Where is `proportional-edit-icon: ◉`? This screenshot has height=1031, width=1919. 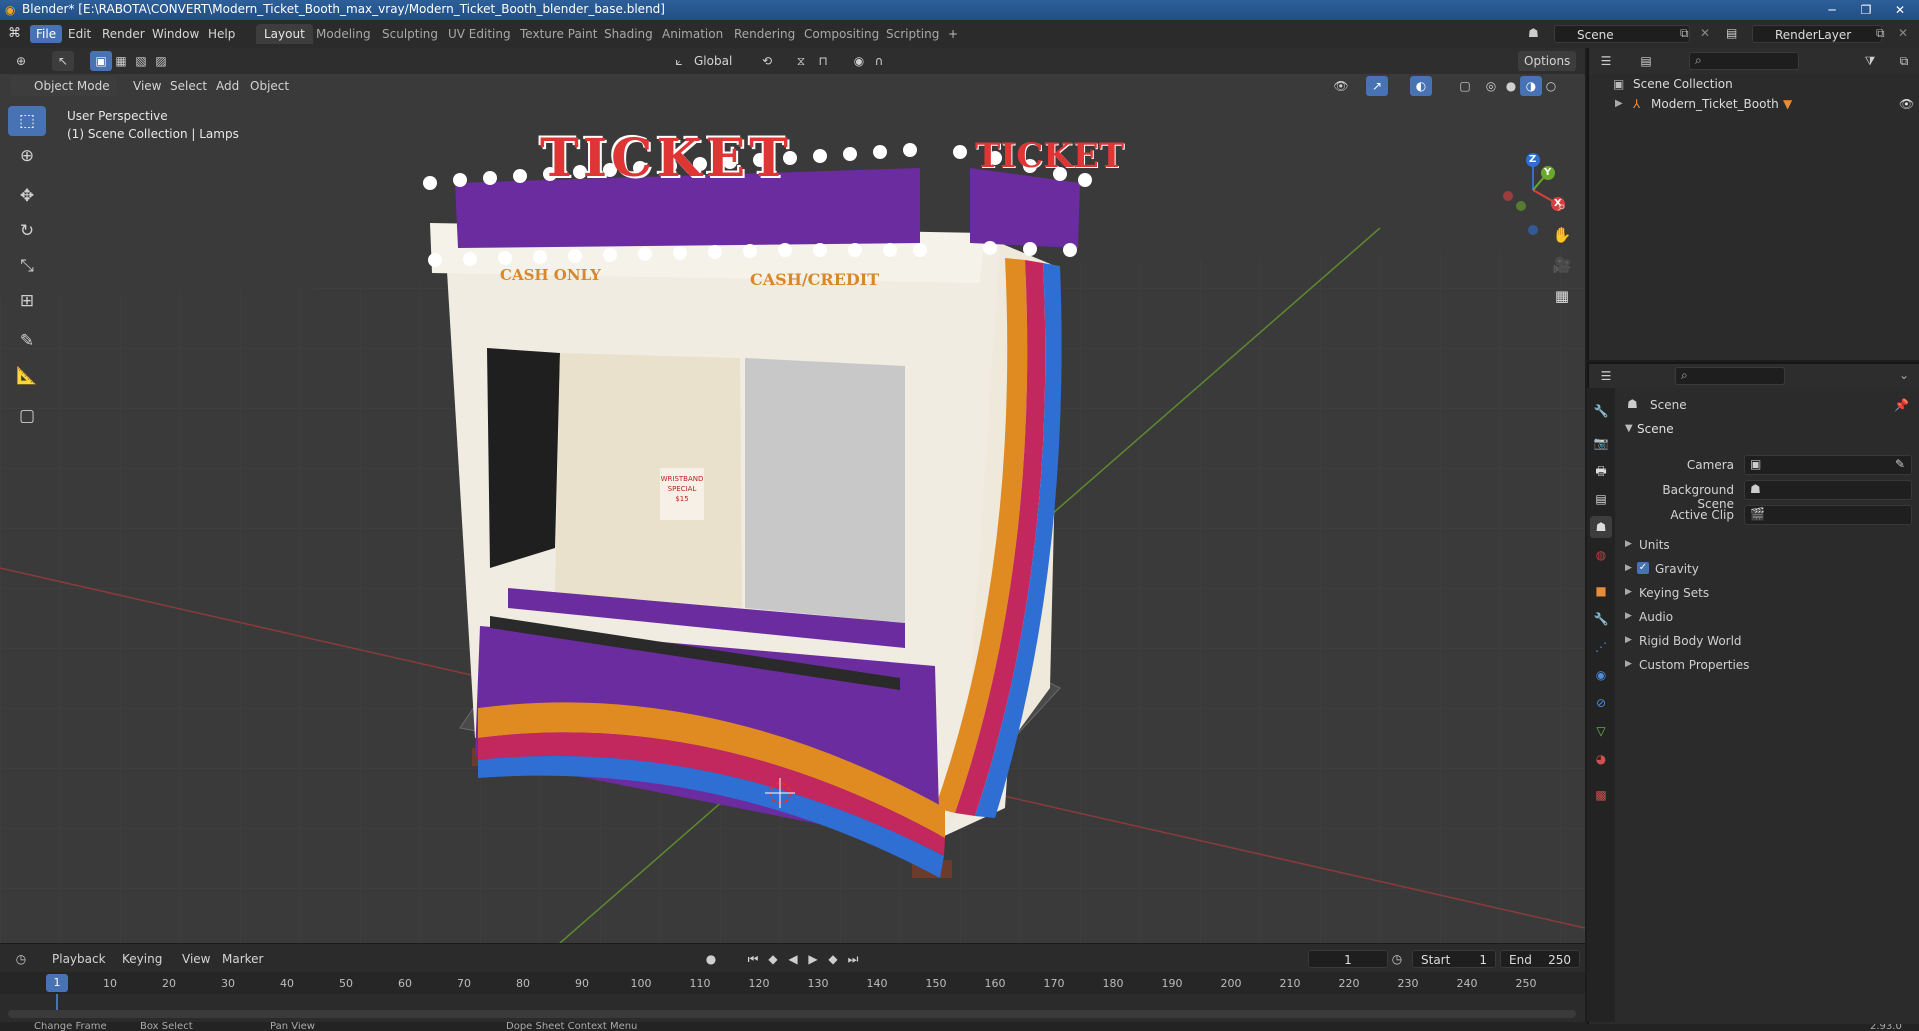 proportional-edit-icon: ◉ is located at coordinates (859, 61).